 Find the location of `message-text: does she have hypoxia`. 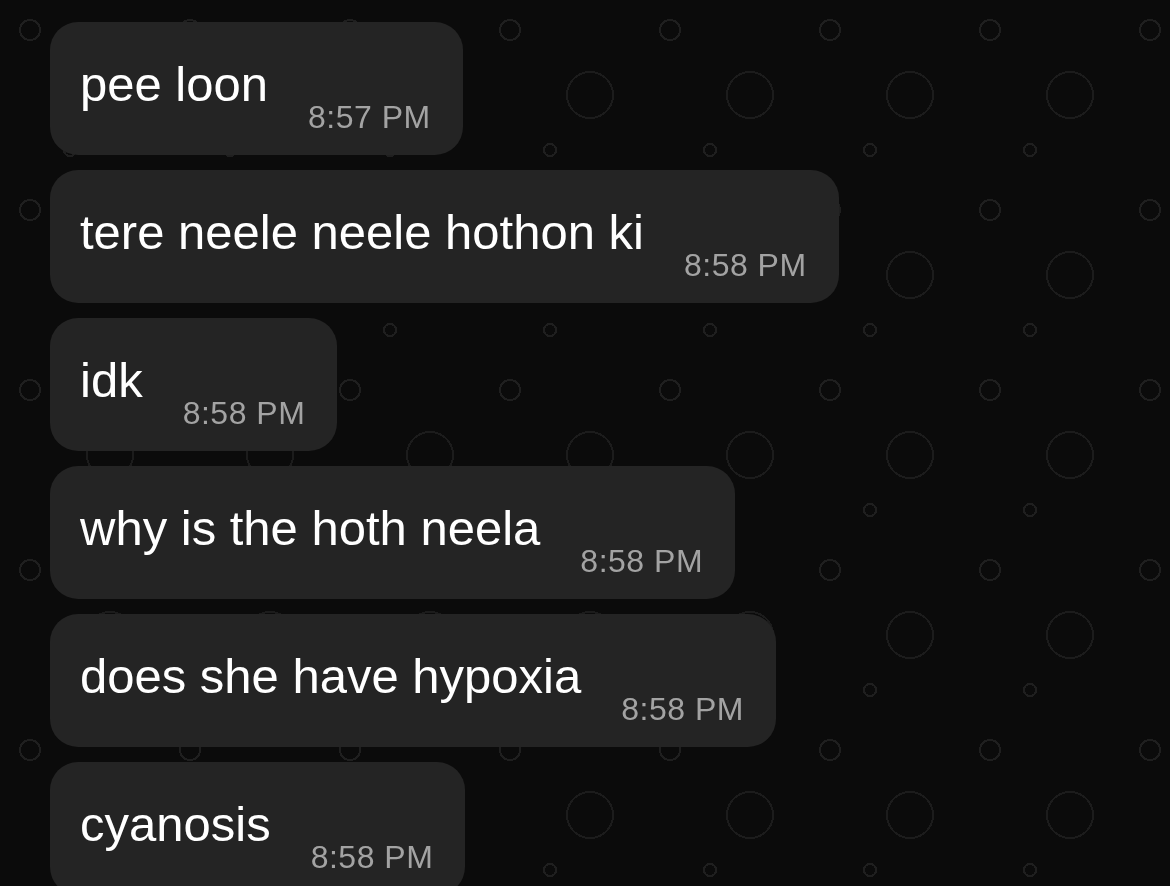

message-text: does she have hypoxia is located at coordinates (331, 676).